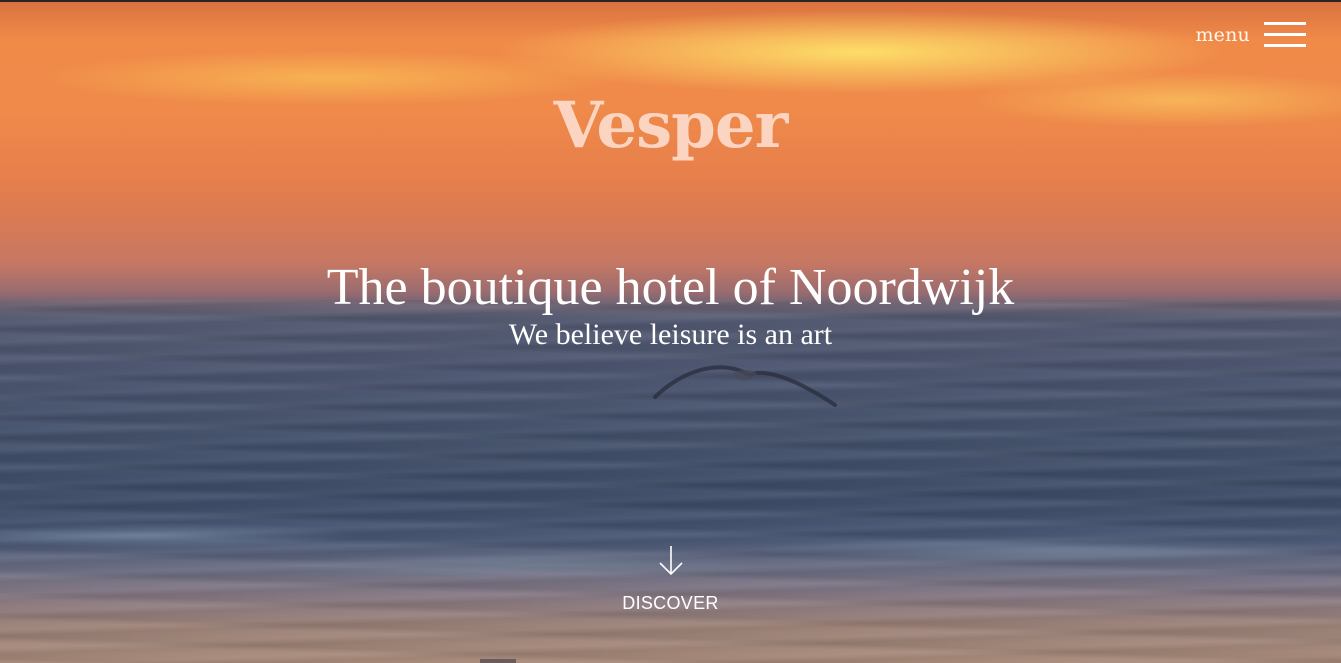  I want to click on discover-link: DISCOVER, so click(670, 579).